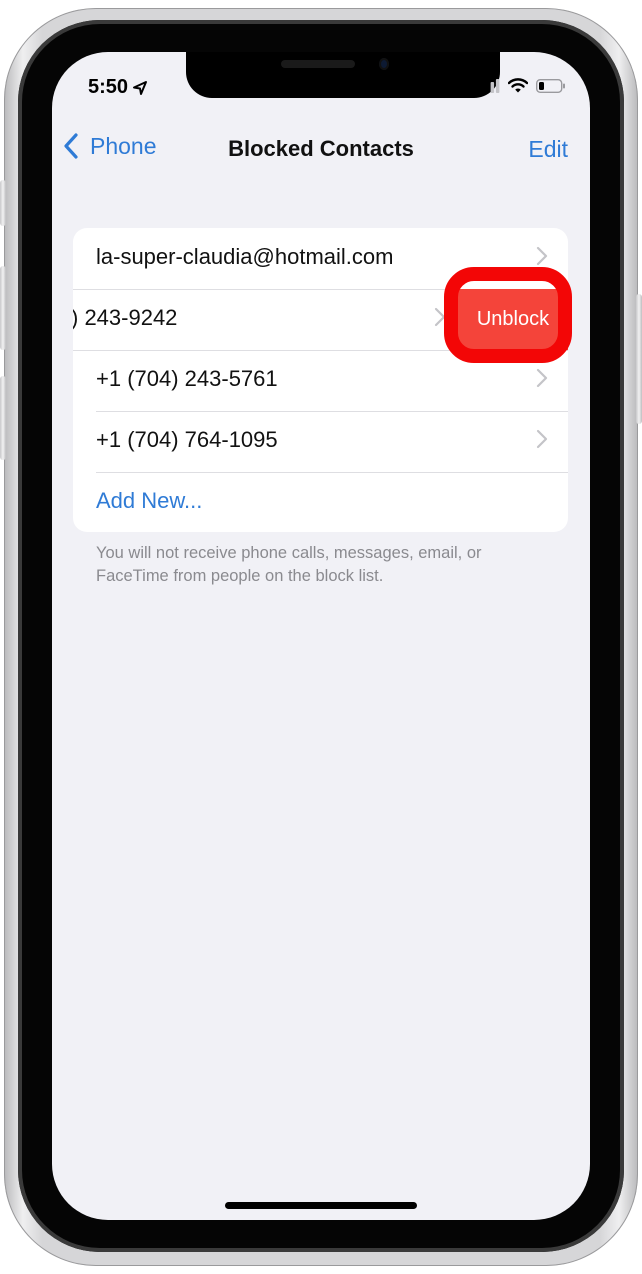 The width and height of the screenshot is (642, 1274). I want to click on contact-label: +1 (704) 243-5761, so click(187, 378).